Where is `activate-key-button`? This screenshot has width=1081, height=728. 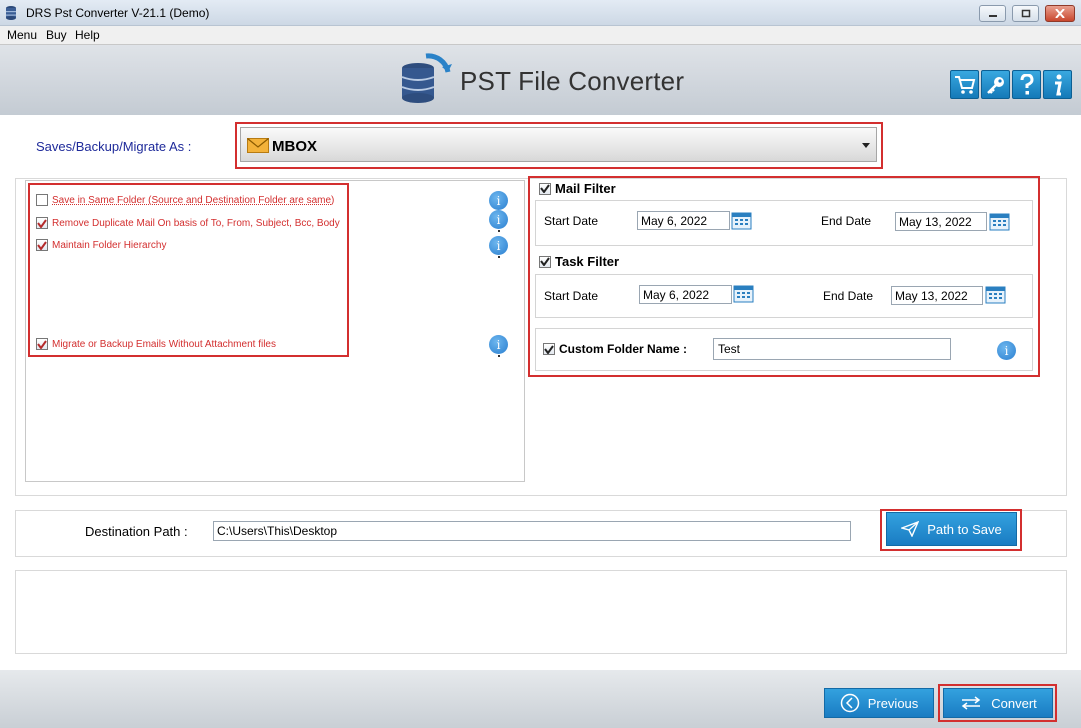 activate-key-button is located at coordinates (995, 84).